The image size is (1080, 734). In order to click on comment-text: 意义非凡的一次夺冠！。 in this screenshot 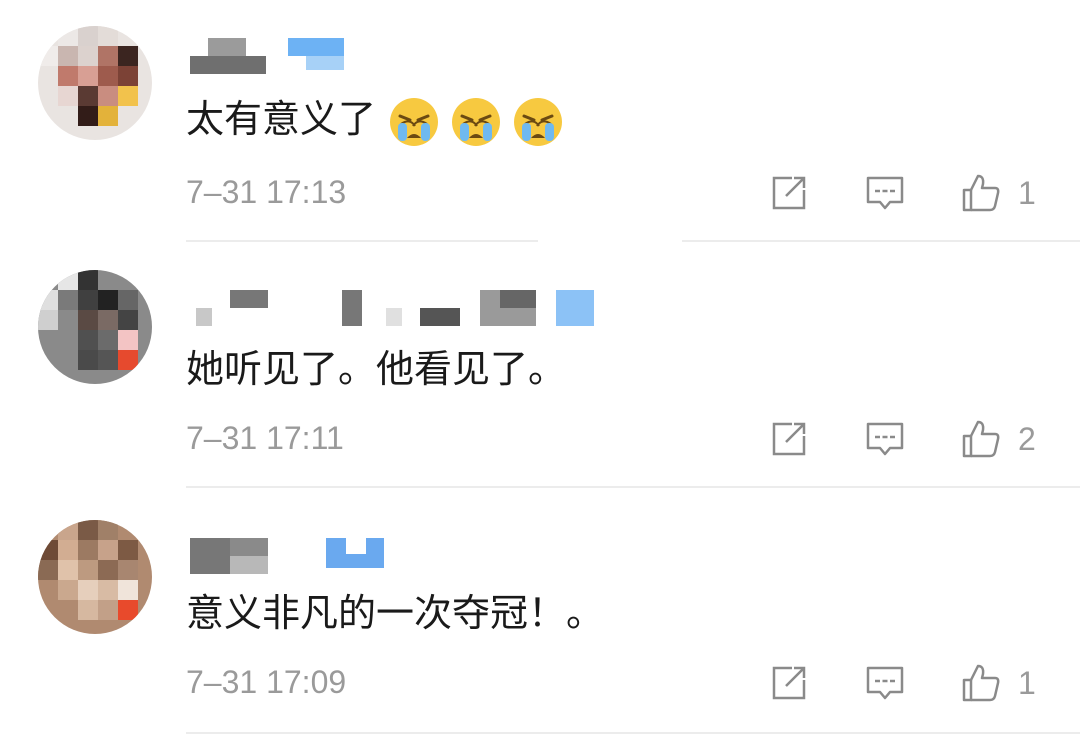, I will do `click(395, 613)`.